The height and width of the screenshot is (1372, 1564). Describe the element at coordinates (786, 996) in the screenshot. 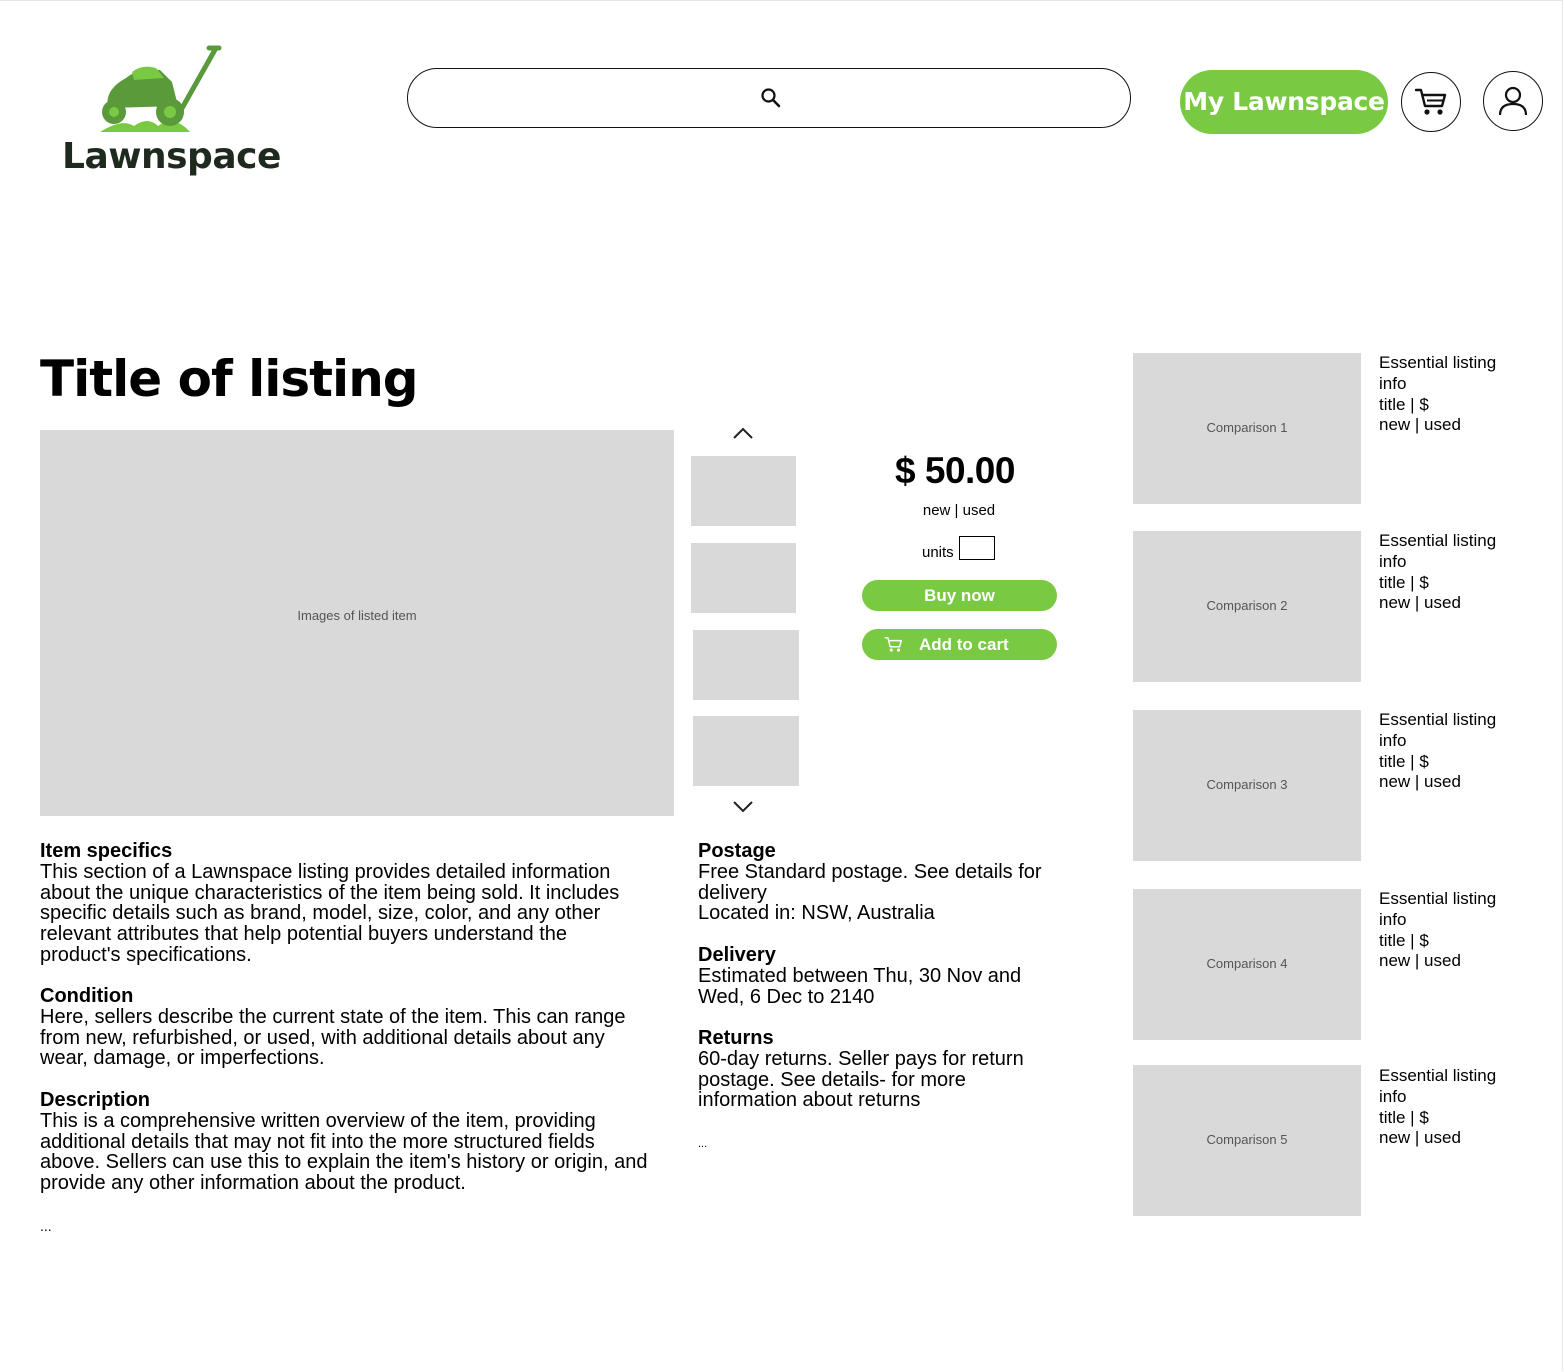

I see `delivery-line: Wed, 6 Dec to 2140` at that location.